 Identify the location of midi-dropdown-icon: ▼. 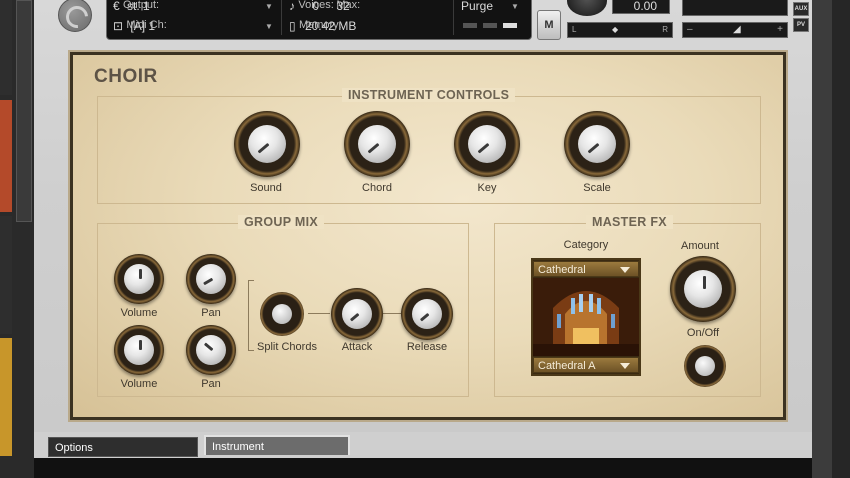
(269, 26).